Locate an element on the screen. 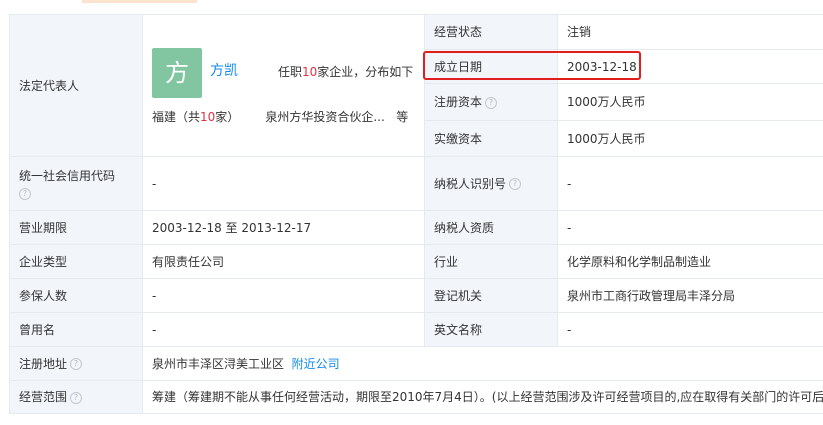 The width and height of the screenshot is (823, 425). authority-value: 泉州市工商行政管理局丰泽分局 is located at coordinates (690, 295).